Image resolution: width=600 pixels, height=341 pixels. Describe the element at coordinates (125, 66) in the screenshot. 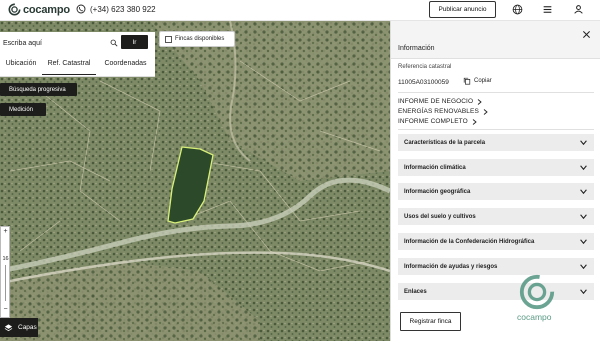

I see `tab-coordenadas: Coordenadas` at that location.